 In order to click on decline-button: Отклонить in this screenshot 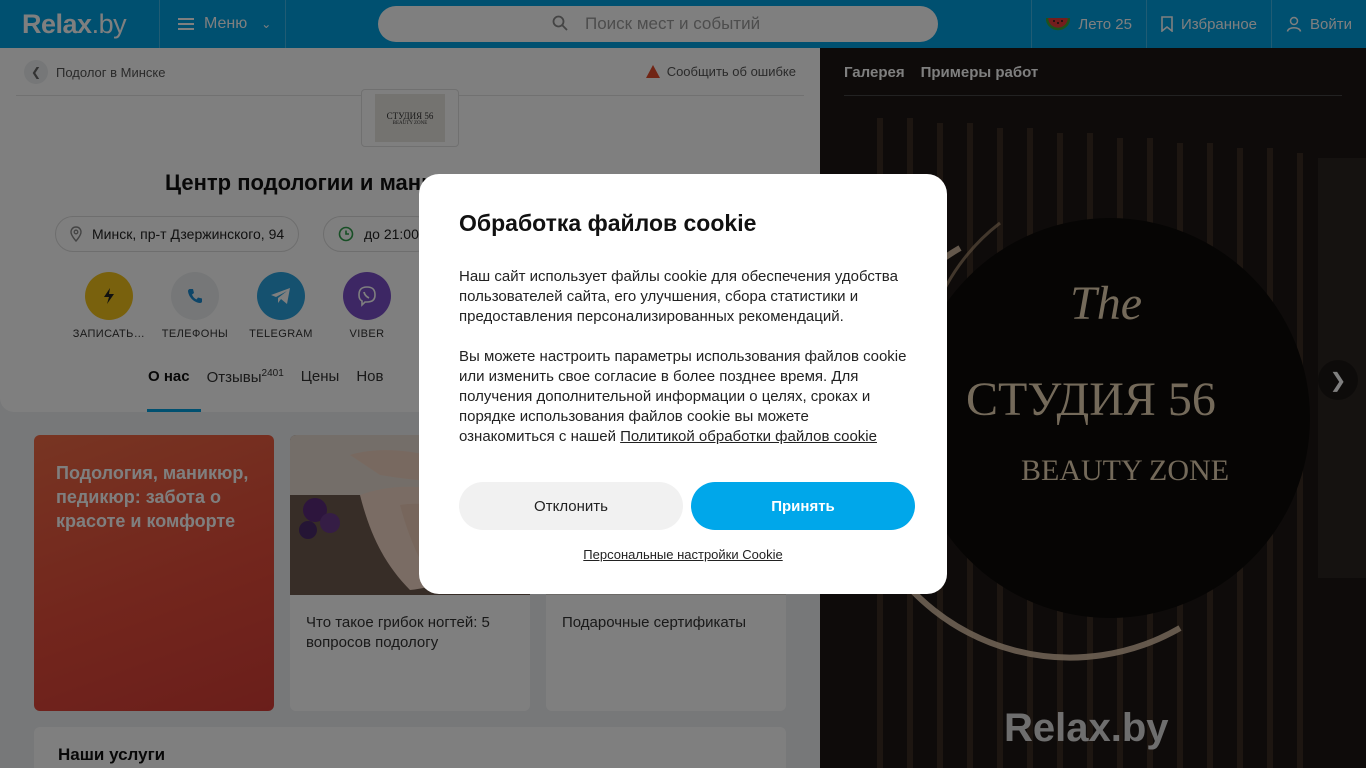, I will do `click(571, 506)`.